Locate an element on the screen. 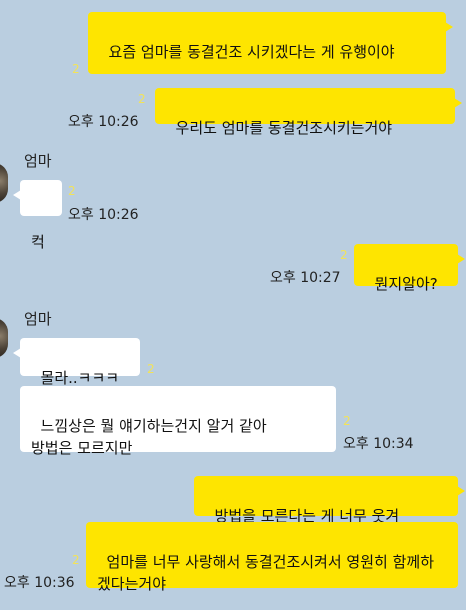 This screenshot has width=466, height=610. message-text: 우리도 엄마를 동결건조시키는거야 is located at coordinates (284, 128).